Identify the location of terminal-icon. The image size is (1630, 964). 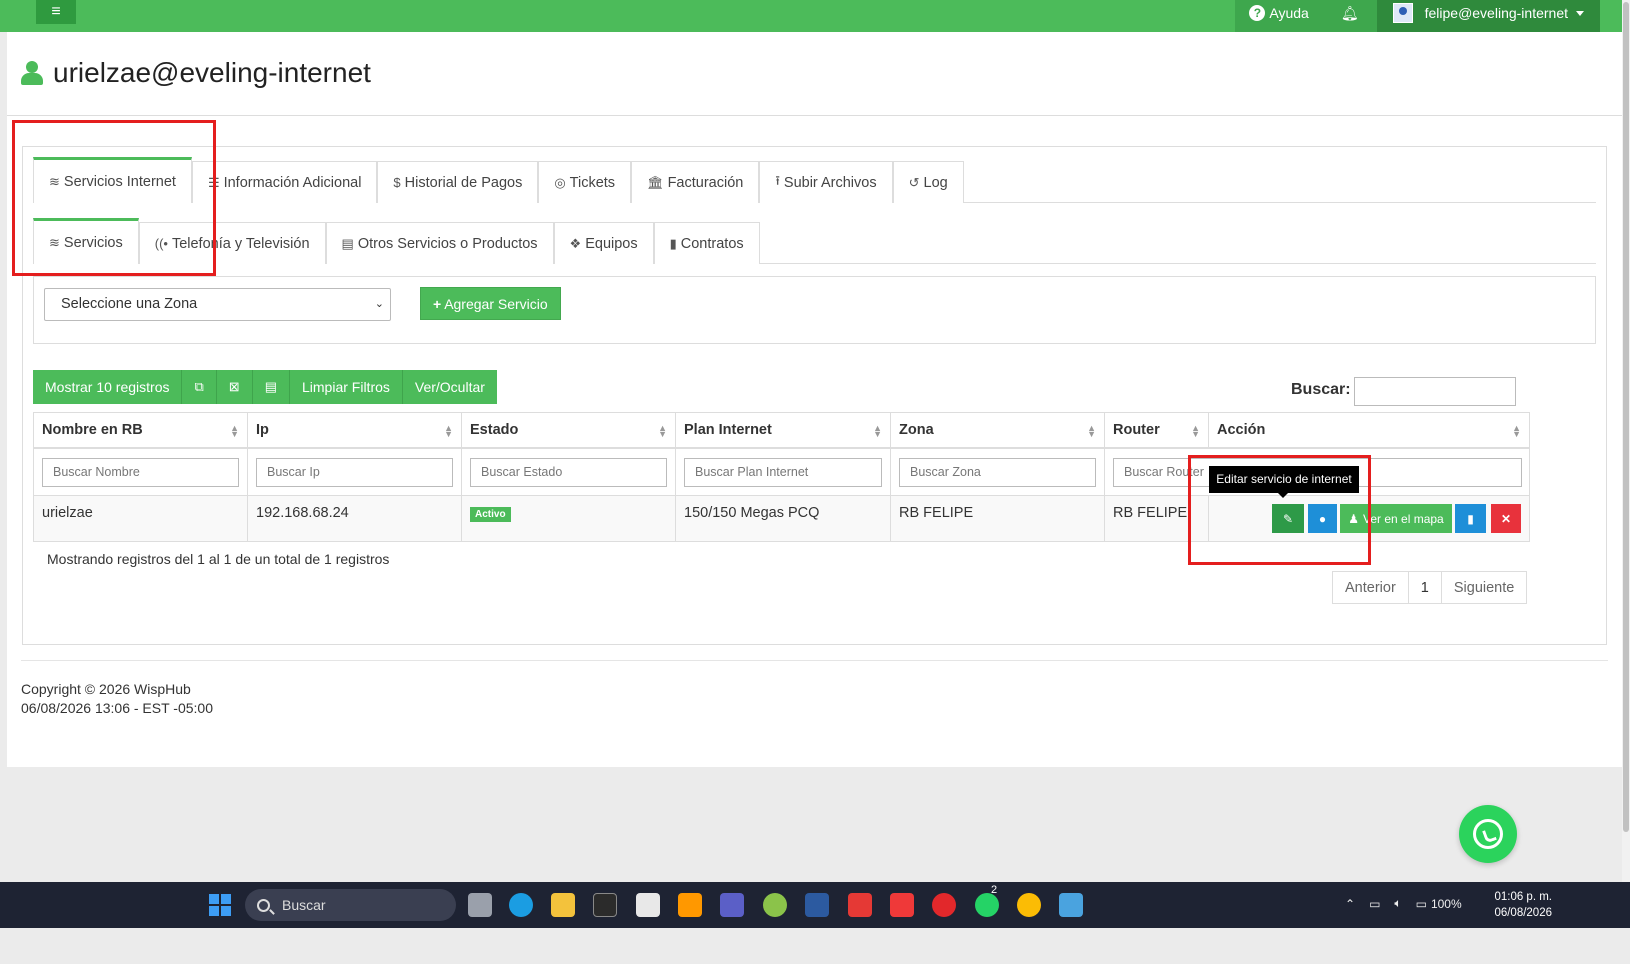
(605, 905).